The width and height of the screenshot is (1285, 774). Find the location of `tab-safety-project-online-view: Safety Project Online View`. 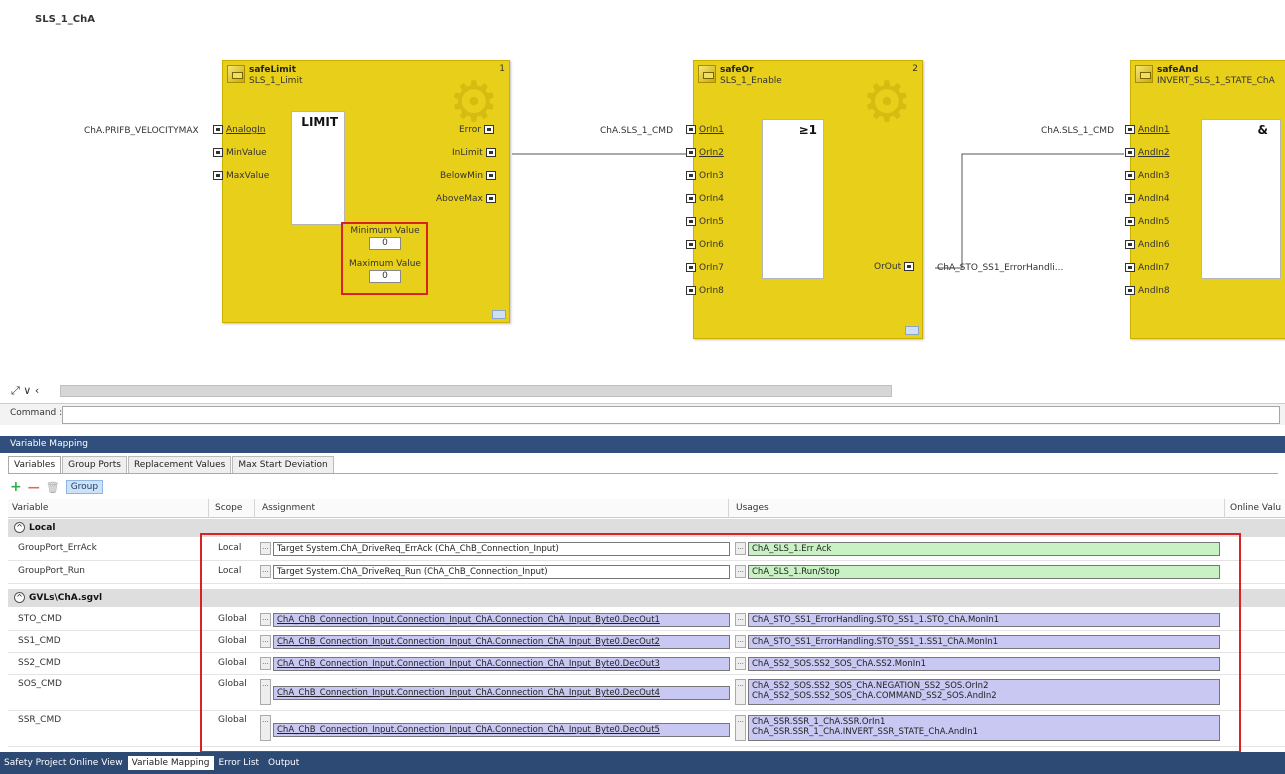

tab-safety-project-online-view: Safety Project Online View is located at coordinates (63, 763).